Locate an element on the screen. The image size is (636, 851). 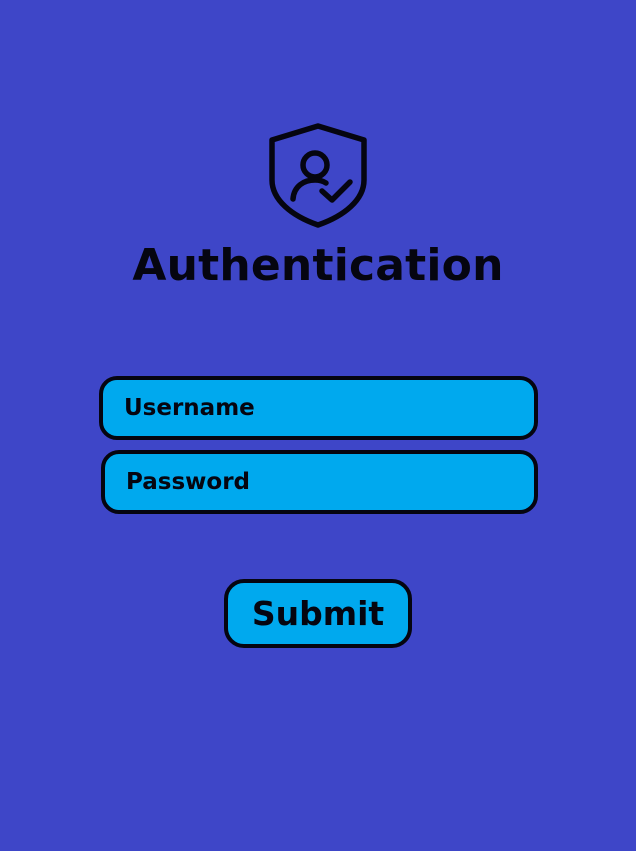
shield-user-check-icon is located at coordinates (318, 175).